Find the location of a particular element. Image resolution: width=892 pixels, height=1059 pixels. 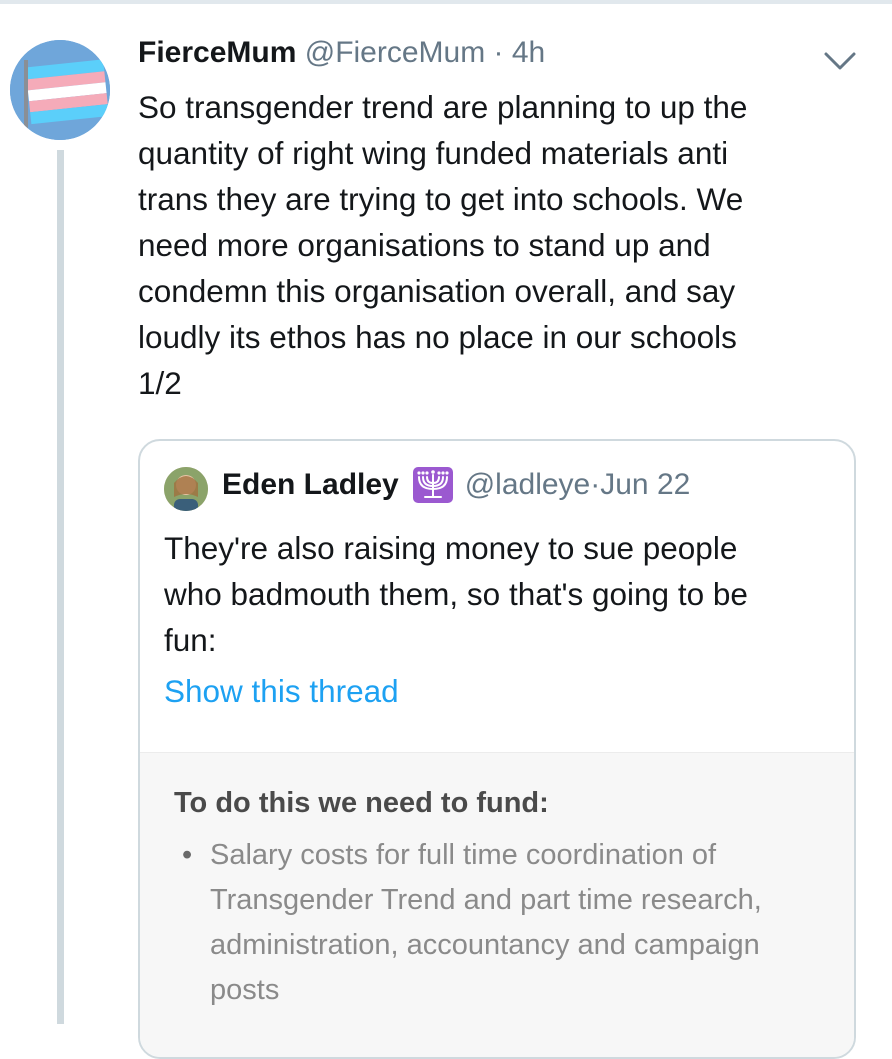

quoted-avatar is located at coordinates (186, 489).